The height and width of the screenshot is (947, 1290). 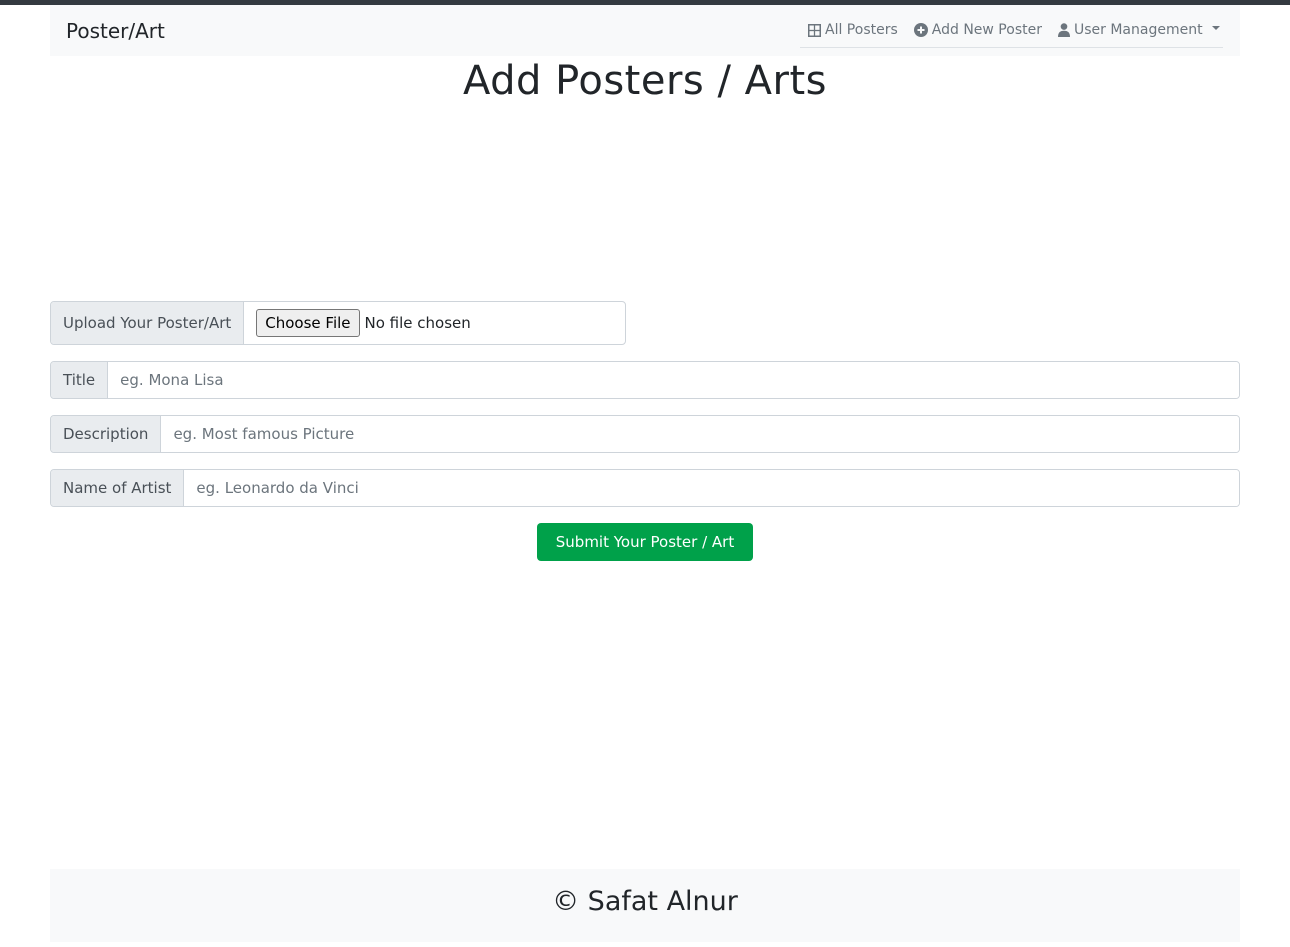 What do you see at coordinates (711, 488) in the screenshot?
I see `artist-input` at bounding box center [711, 488].